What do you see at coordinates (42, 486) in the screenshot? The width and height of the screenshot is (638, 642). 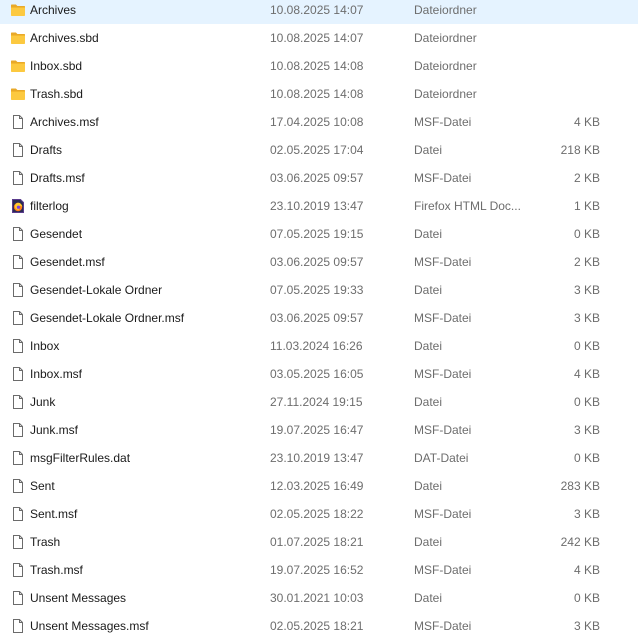 I see `file-name: Sent` at bounding box center [42, 486].